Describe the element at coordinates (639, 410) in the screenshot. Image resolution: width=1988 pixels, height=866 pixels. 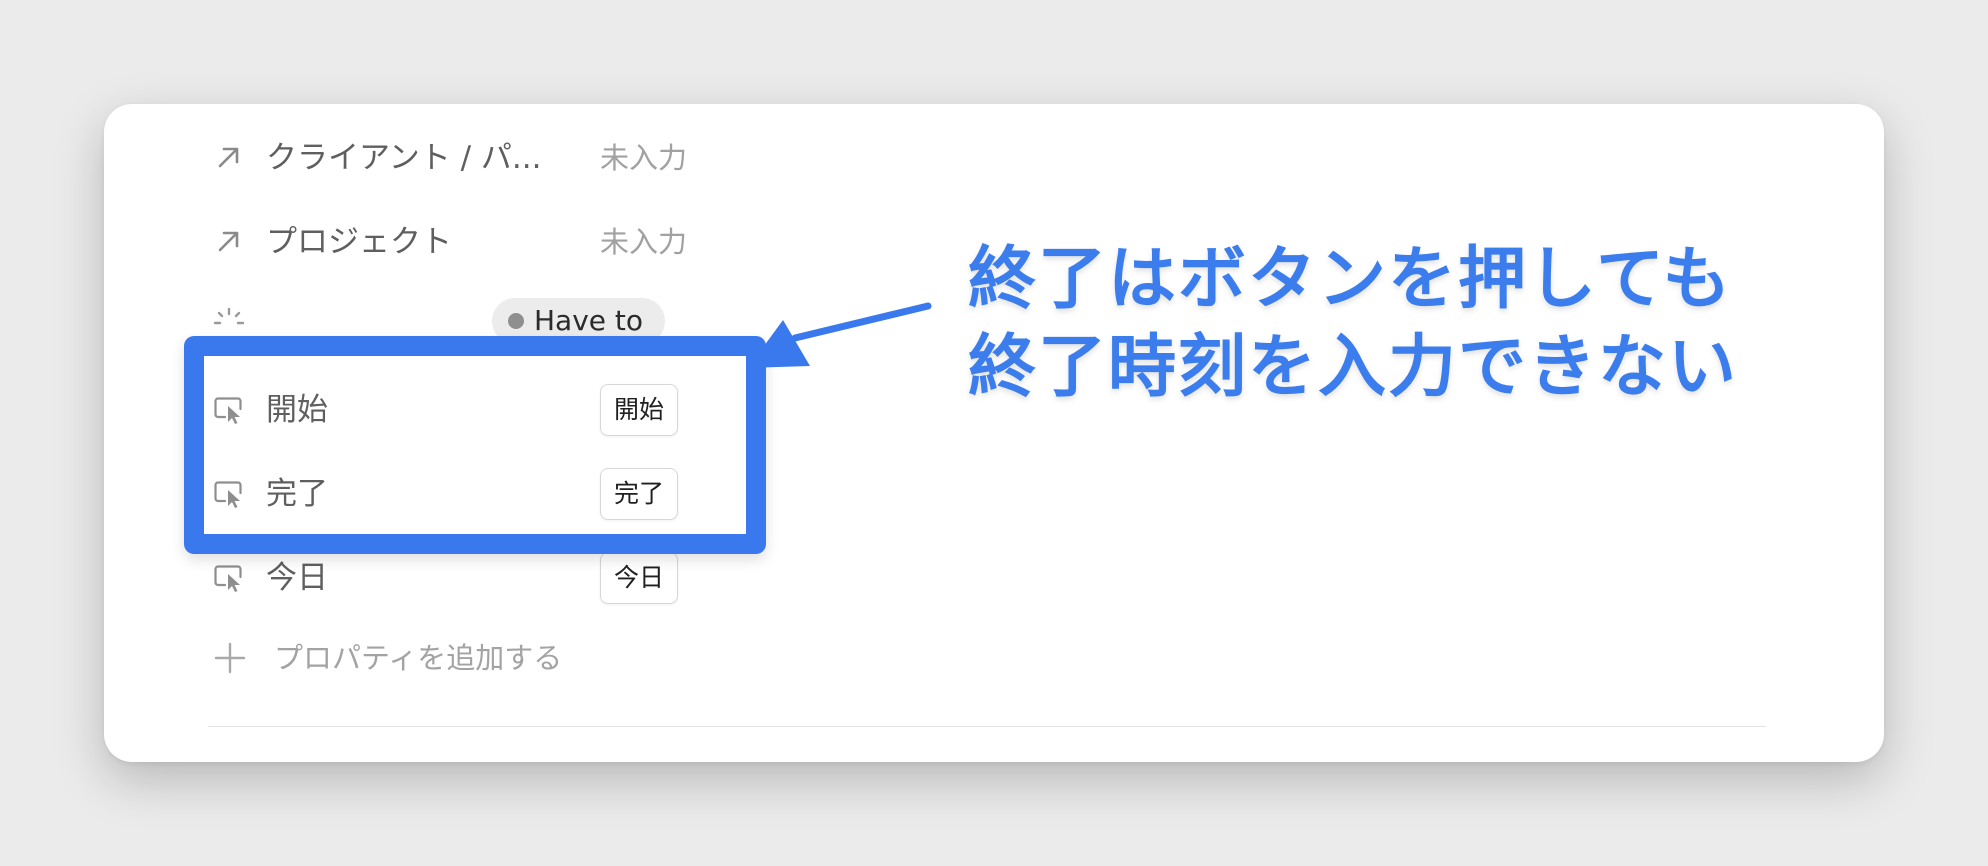
I see `start-button: 開始` at that location.